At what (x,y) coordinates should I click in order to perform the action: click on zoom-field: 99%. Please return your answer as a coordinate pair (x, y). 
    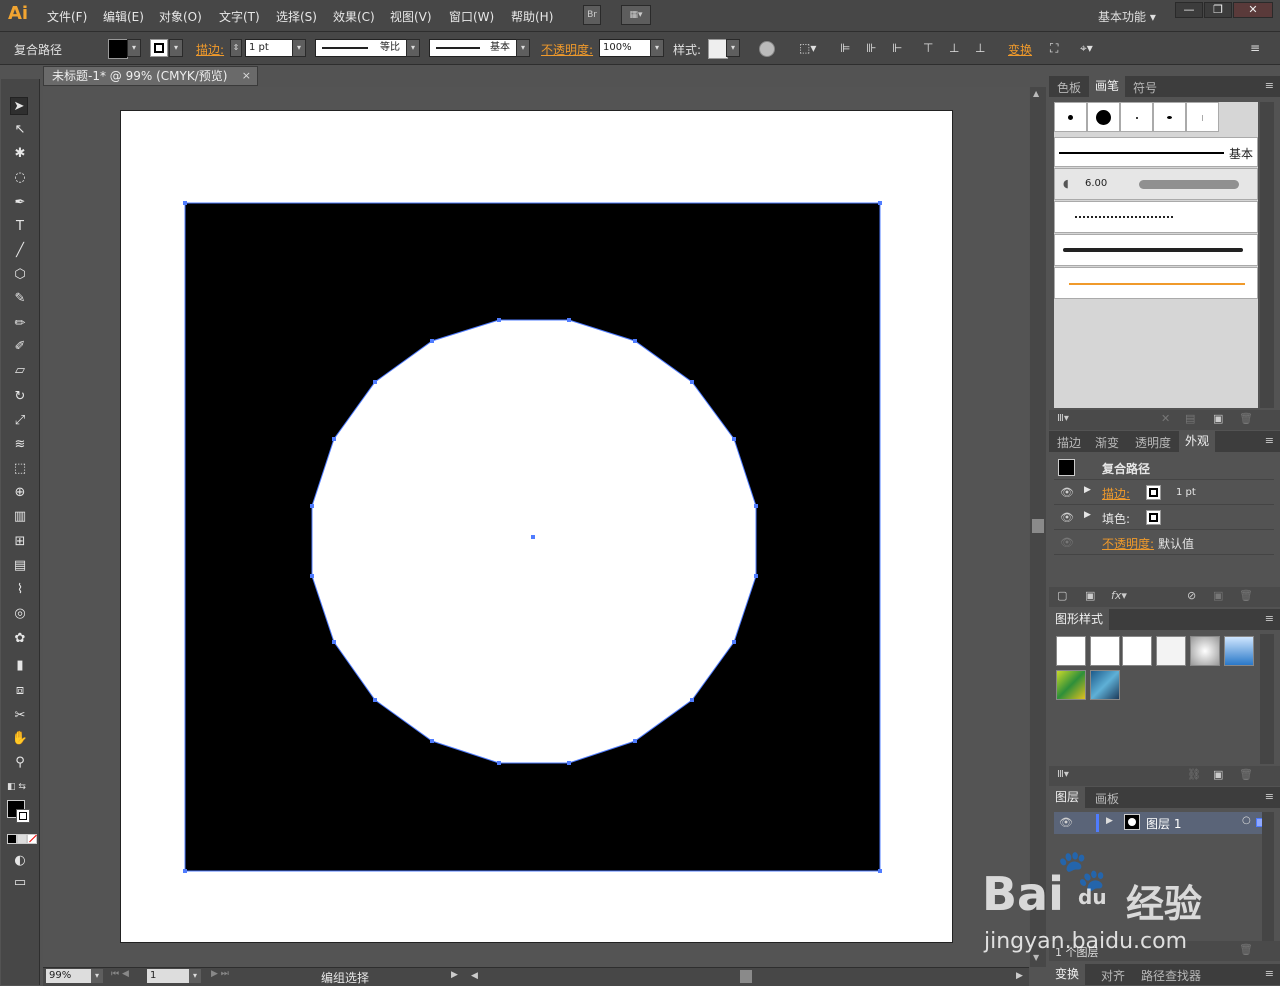
    Looking at the image, I should click on (68, 976).